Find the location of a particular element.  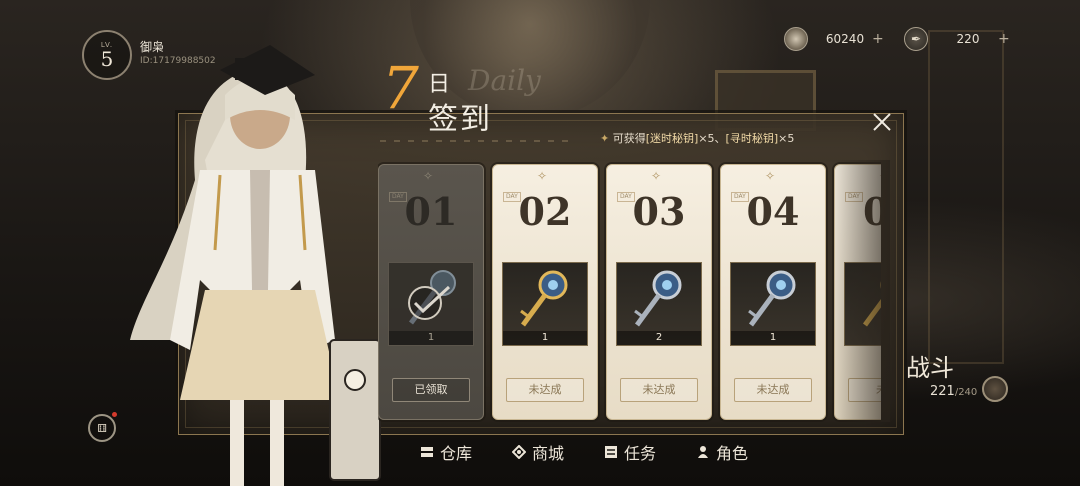

stamina-max: /240 is located at coordinates (966, 392).